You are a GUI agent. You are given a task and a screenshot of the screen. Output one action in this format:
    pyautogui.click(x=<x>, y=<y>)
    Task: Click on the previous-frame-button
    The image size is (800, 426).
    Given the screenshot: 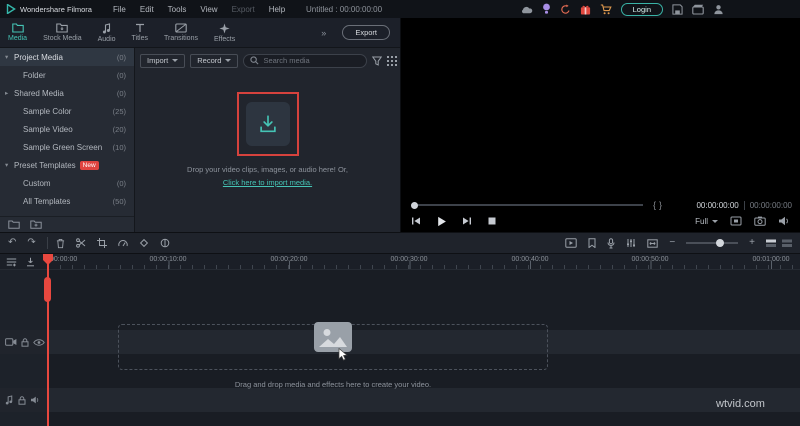 What is the action you would take?
    pyautogui.click(x=416, y=221)
    